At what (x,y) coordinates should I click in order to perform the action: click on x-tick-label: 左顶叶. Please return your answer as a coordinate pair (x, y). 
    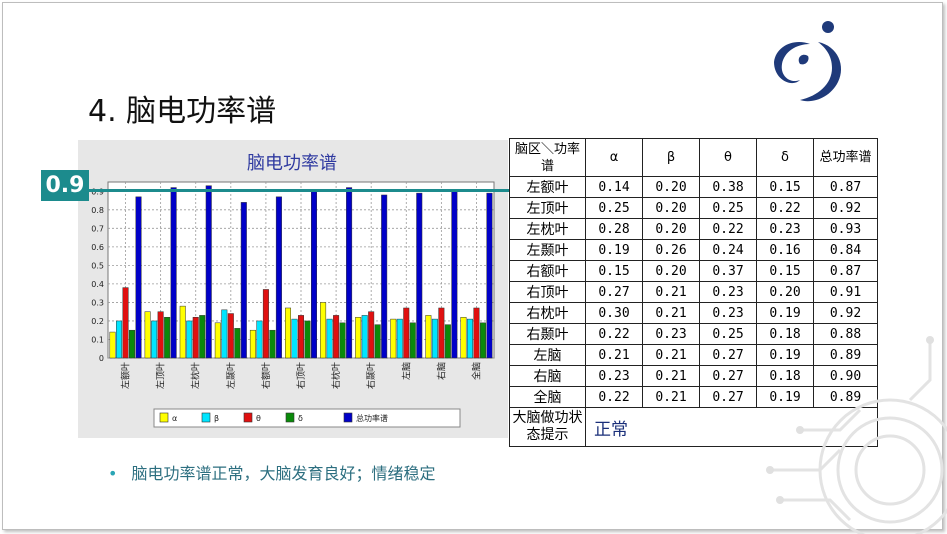
    Looking at the image, I should click on (161, 375).